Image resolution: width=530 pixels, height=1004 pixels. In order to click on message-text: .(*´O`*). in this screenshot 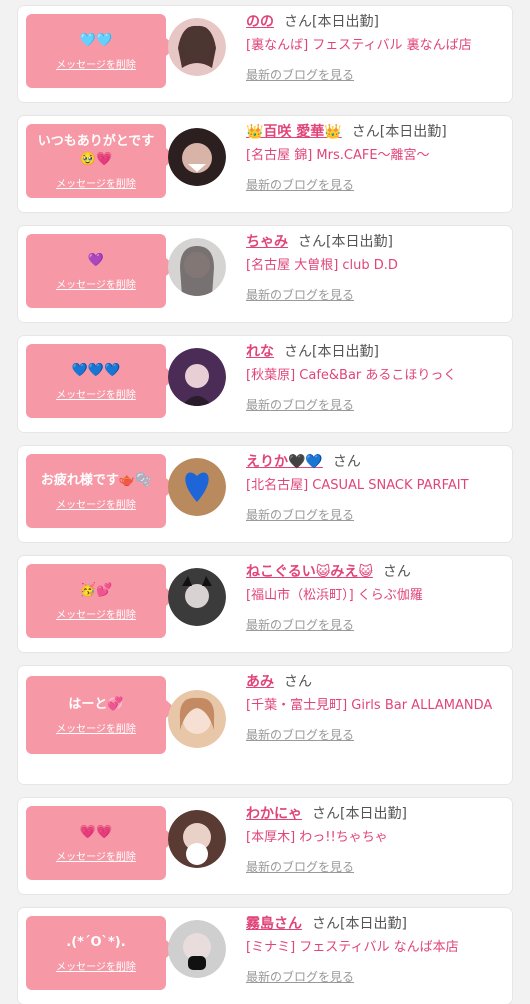, I will do `click(96, 942)`.